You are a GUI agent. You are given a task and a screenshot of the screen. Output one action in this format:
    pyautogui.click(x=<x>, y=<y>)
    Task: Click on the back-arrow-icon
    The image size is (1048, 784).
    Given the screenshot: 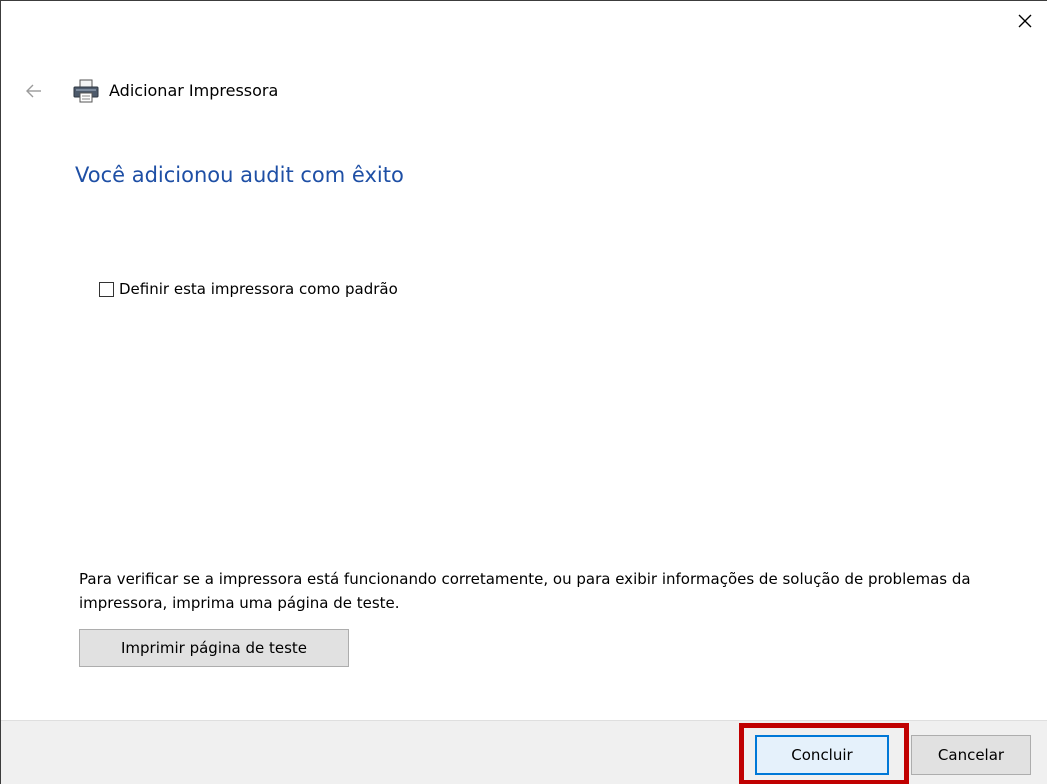 What is the action you would take?
    pyautogui.click(x=33, y=91)
    